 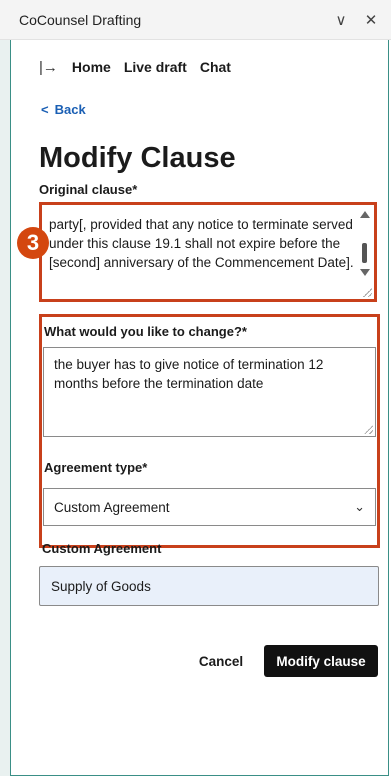 What do you see at coordinates (155, 67) in the screenshot?
I see `nav-item-live-draft: Live draft` at bounding box center [155, 67].